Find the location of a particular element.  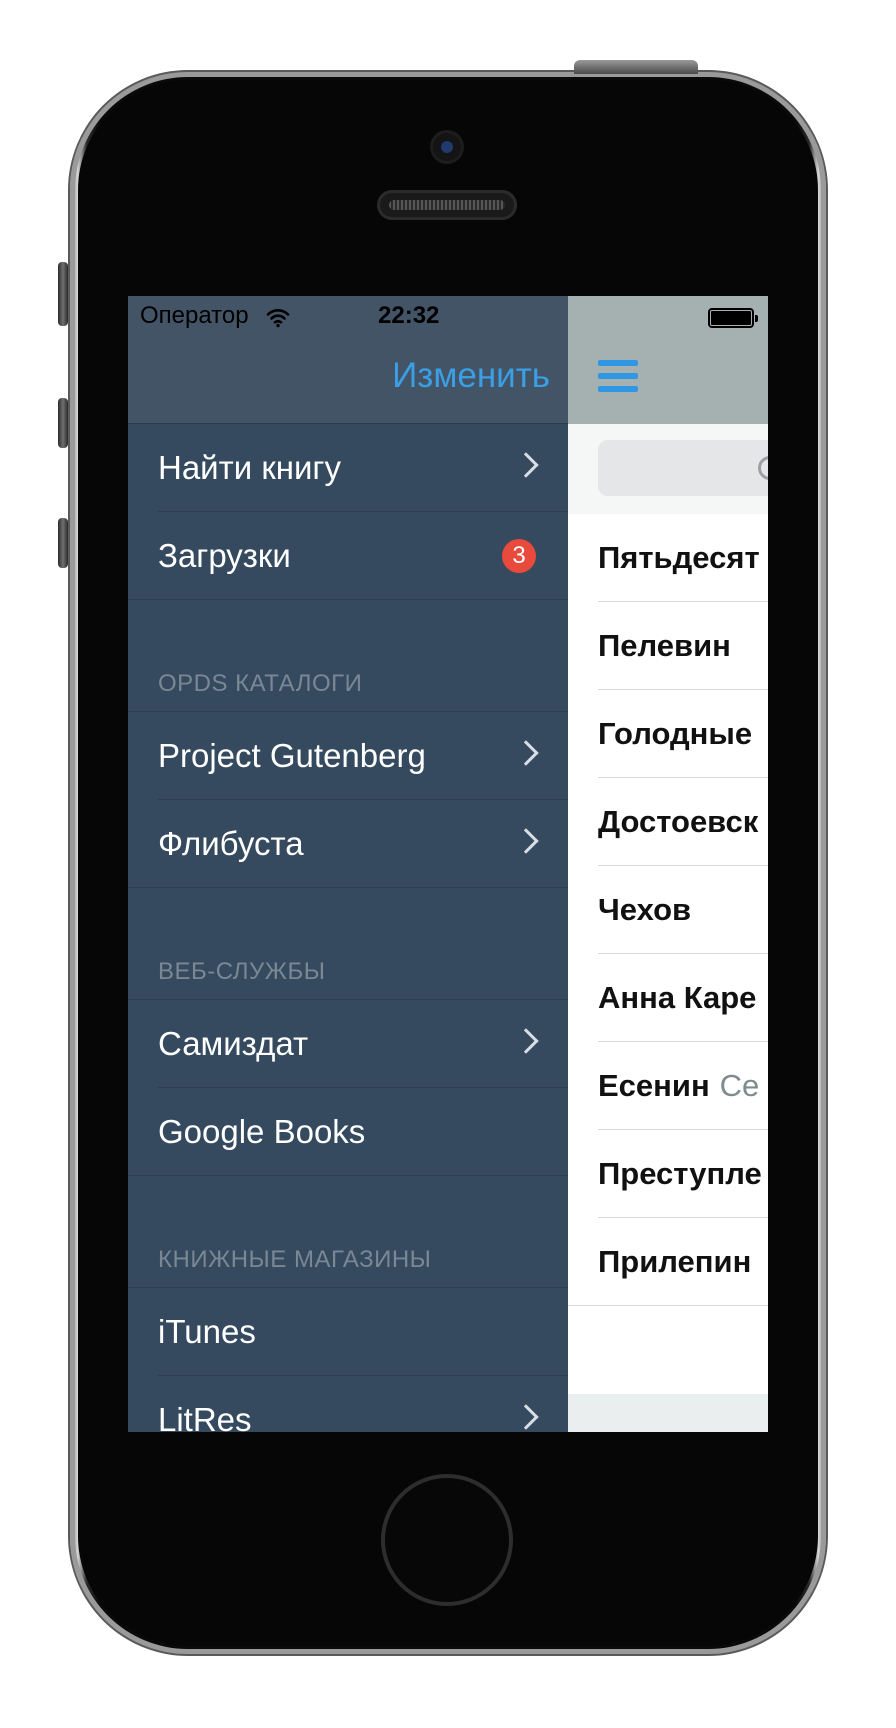

mute-switch is located at coordinates (63, 294).